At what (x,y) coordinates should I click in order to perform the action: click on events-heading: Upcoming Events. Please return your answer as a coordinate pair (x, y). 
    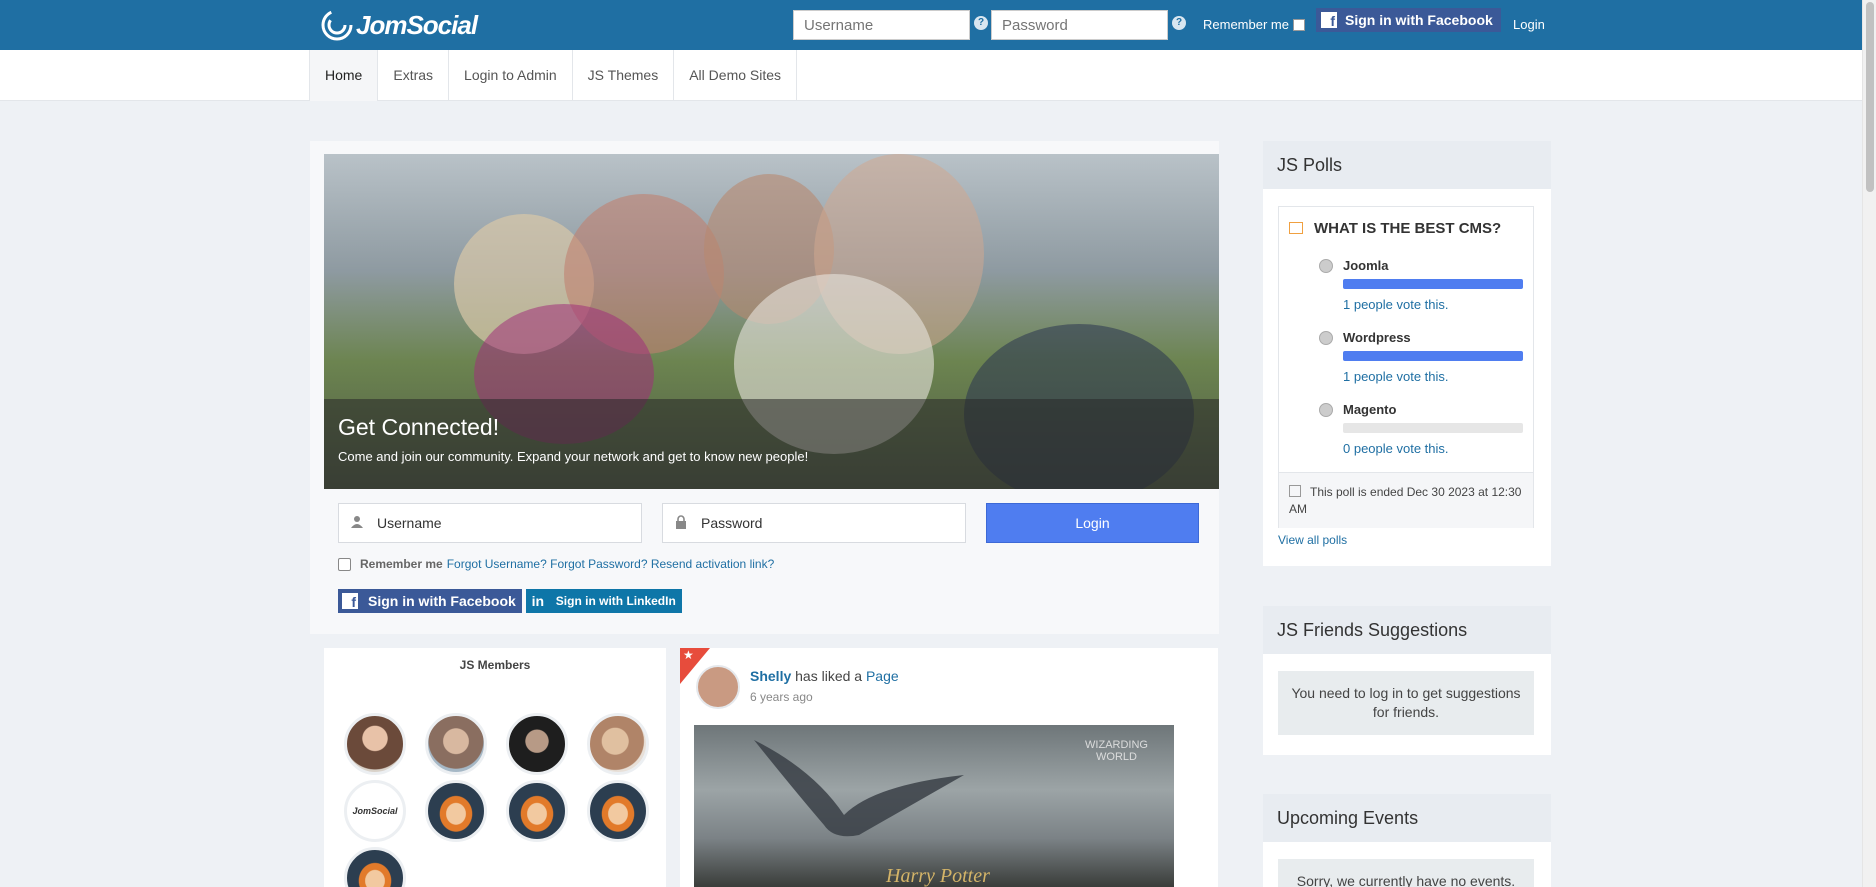
    Looking at the image, I should click on (1407, 818).